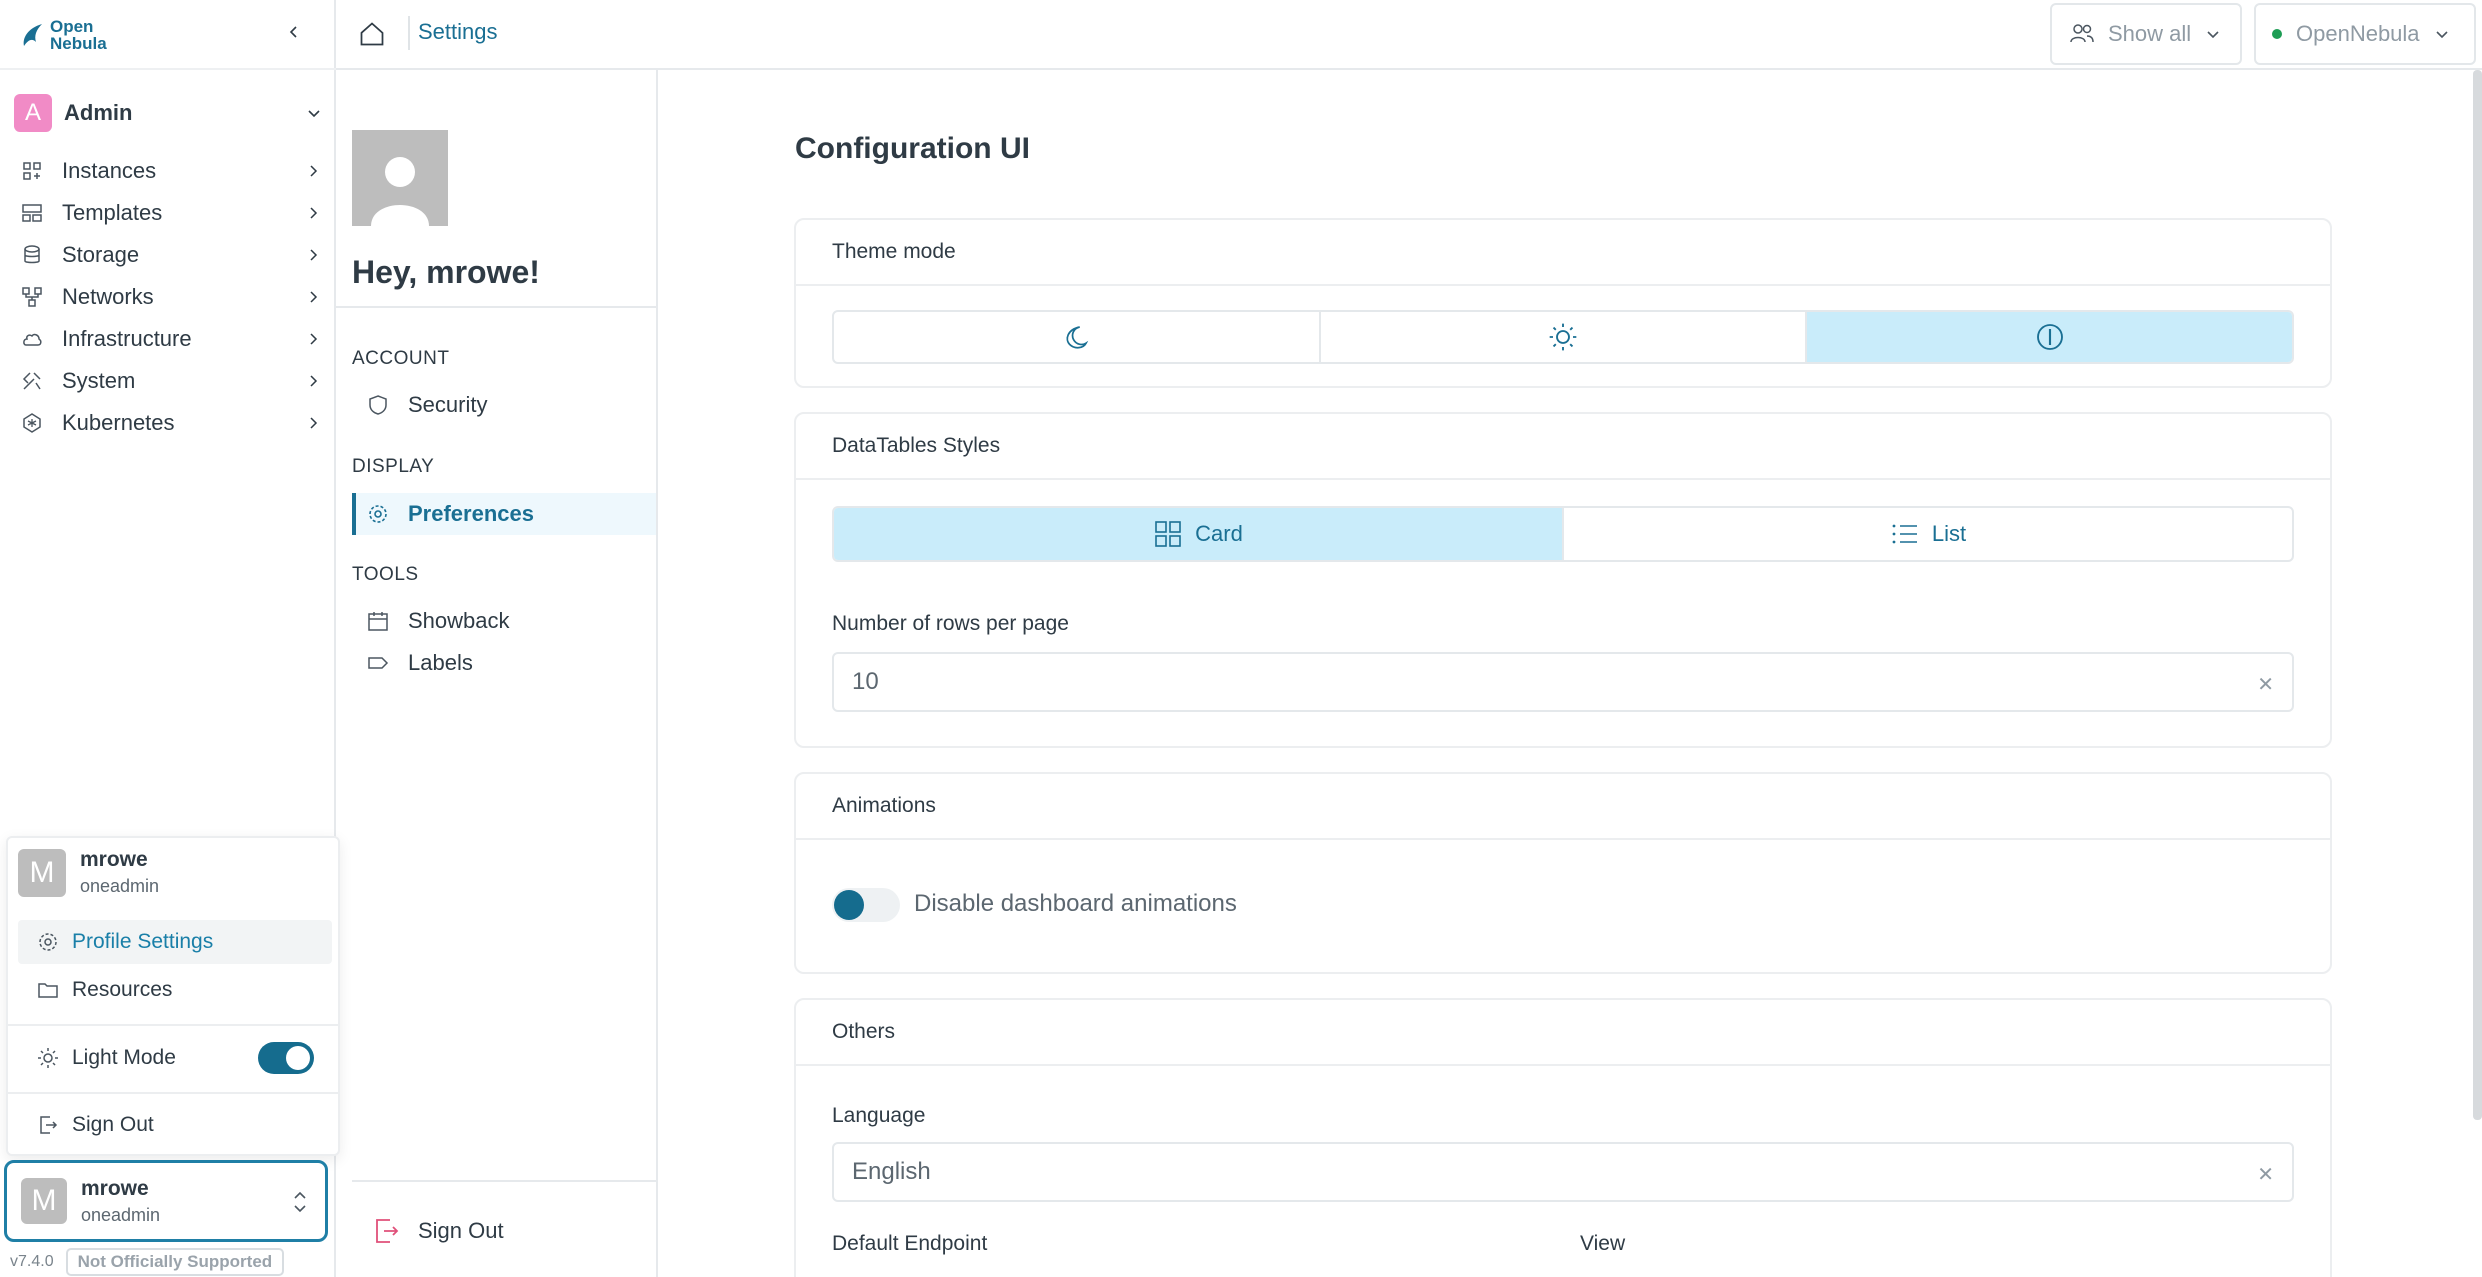  I want to click on moon-icon, so click(1077, 337).